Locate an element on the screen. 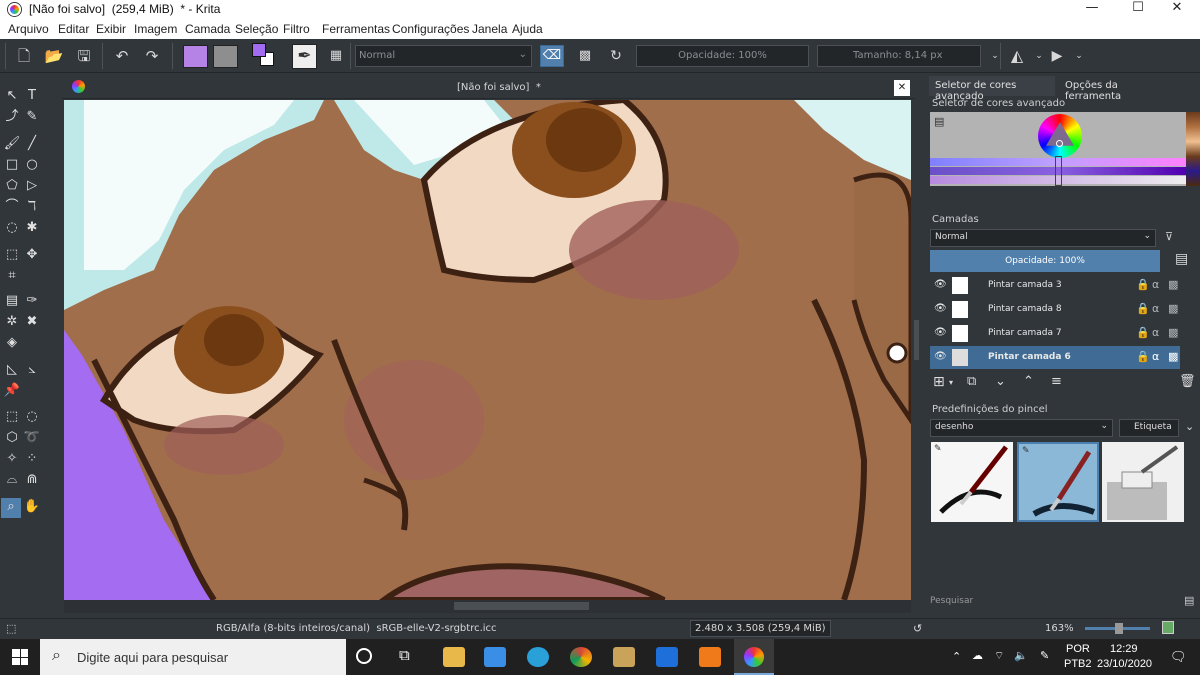  layer-properties-icon: ▤ is located at coordinates (1185, 261).